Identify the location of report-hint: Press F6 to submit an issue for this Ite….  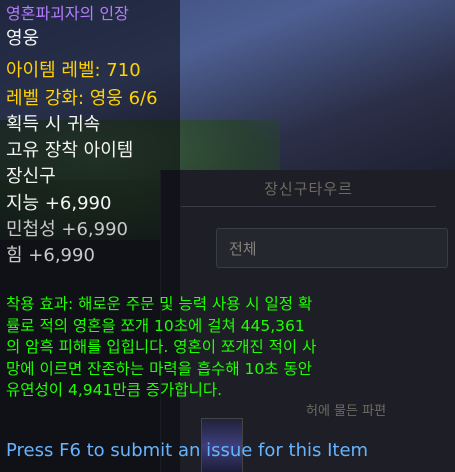
(187, 450).